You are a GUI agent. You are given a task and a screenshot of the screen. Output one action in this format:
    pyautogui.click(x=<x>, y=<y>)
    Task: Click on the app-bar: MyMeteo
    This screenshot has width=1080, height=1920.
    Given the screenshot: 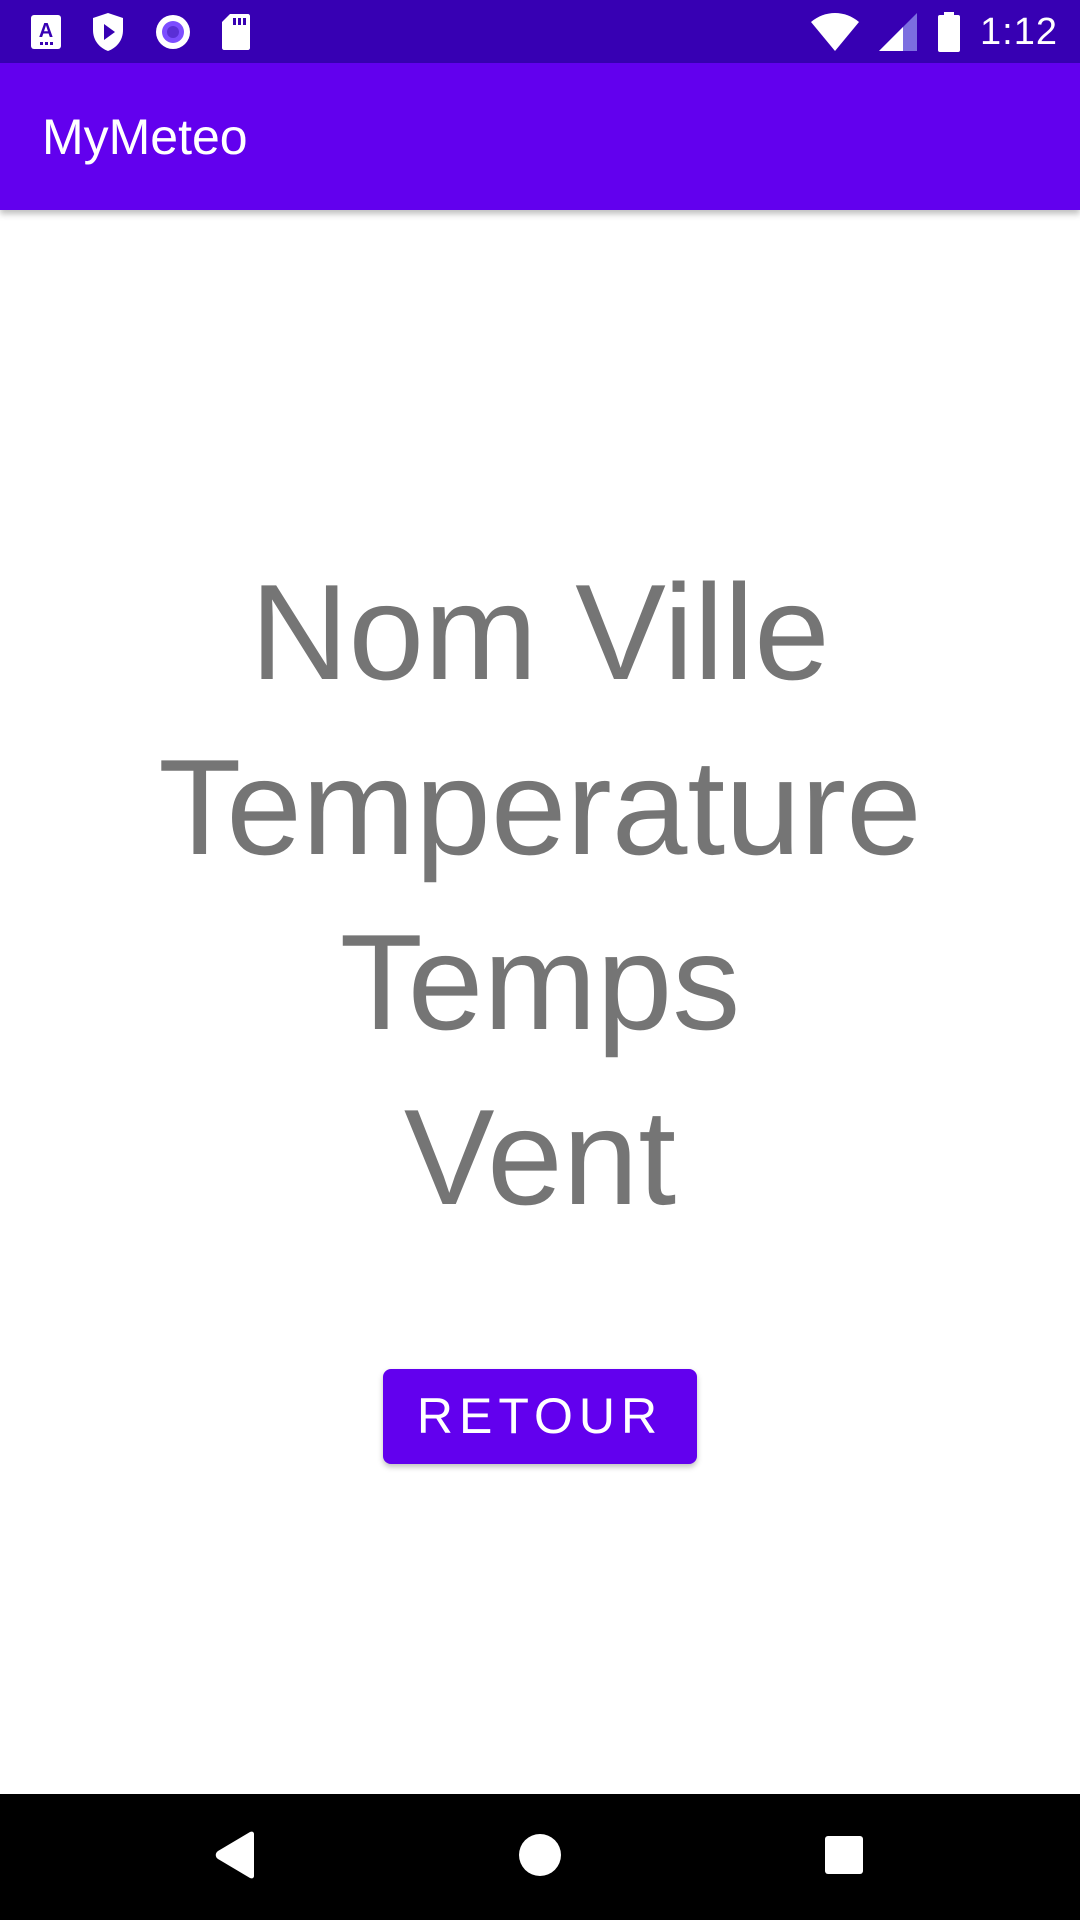 What is the action you would take?
    pyautogui.click(x=540, y=136)
    